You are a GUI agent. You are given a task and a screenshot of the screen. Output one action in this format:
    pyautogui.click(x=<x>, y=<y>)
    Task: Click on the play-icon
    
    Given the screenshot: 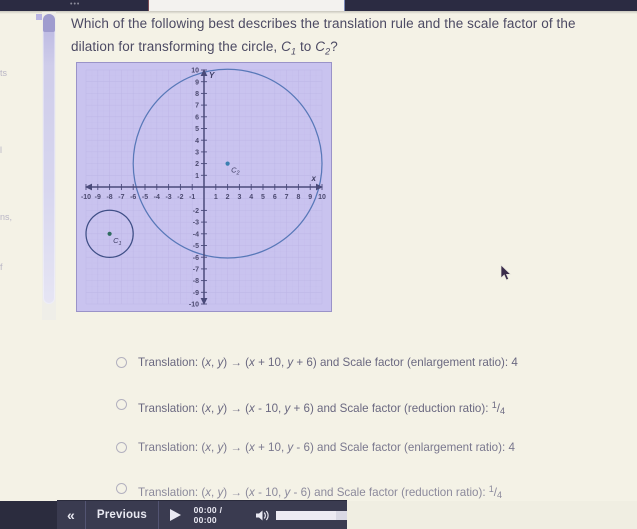 What is the action you would take?
    pyautogui.click(x=175, y=515)
    